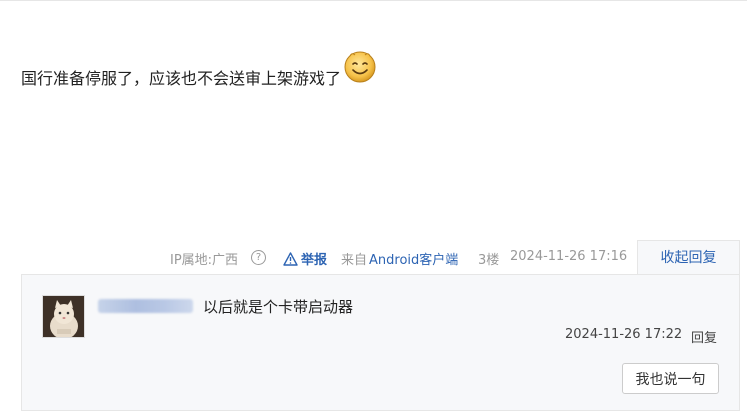 This screenshot has height=415, width=747. I want to click on say-something-button: 我也说一句, so click(670, 378).